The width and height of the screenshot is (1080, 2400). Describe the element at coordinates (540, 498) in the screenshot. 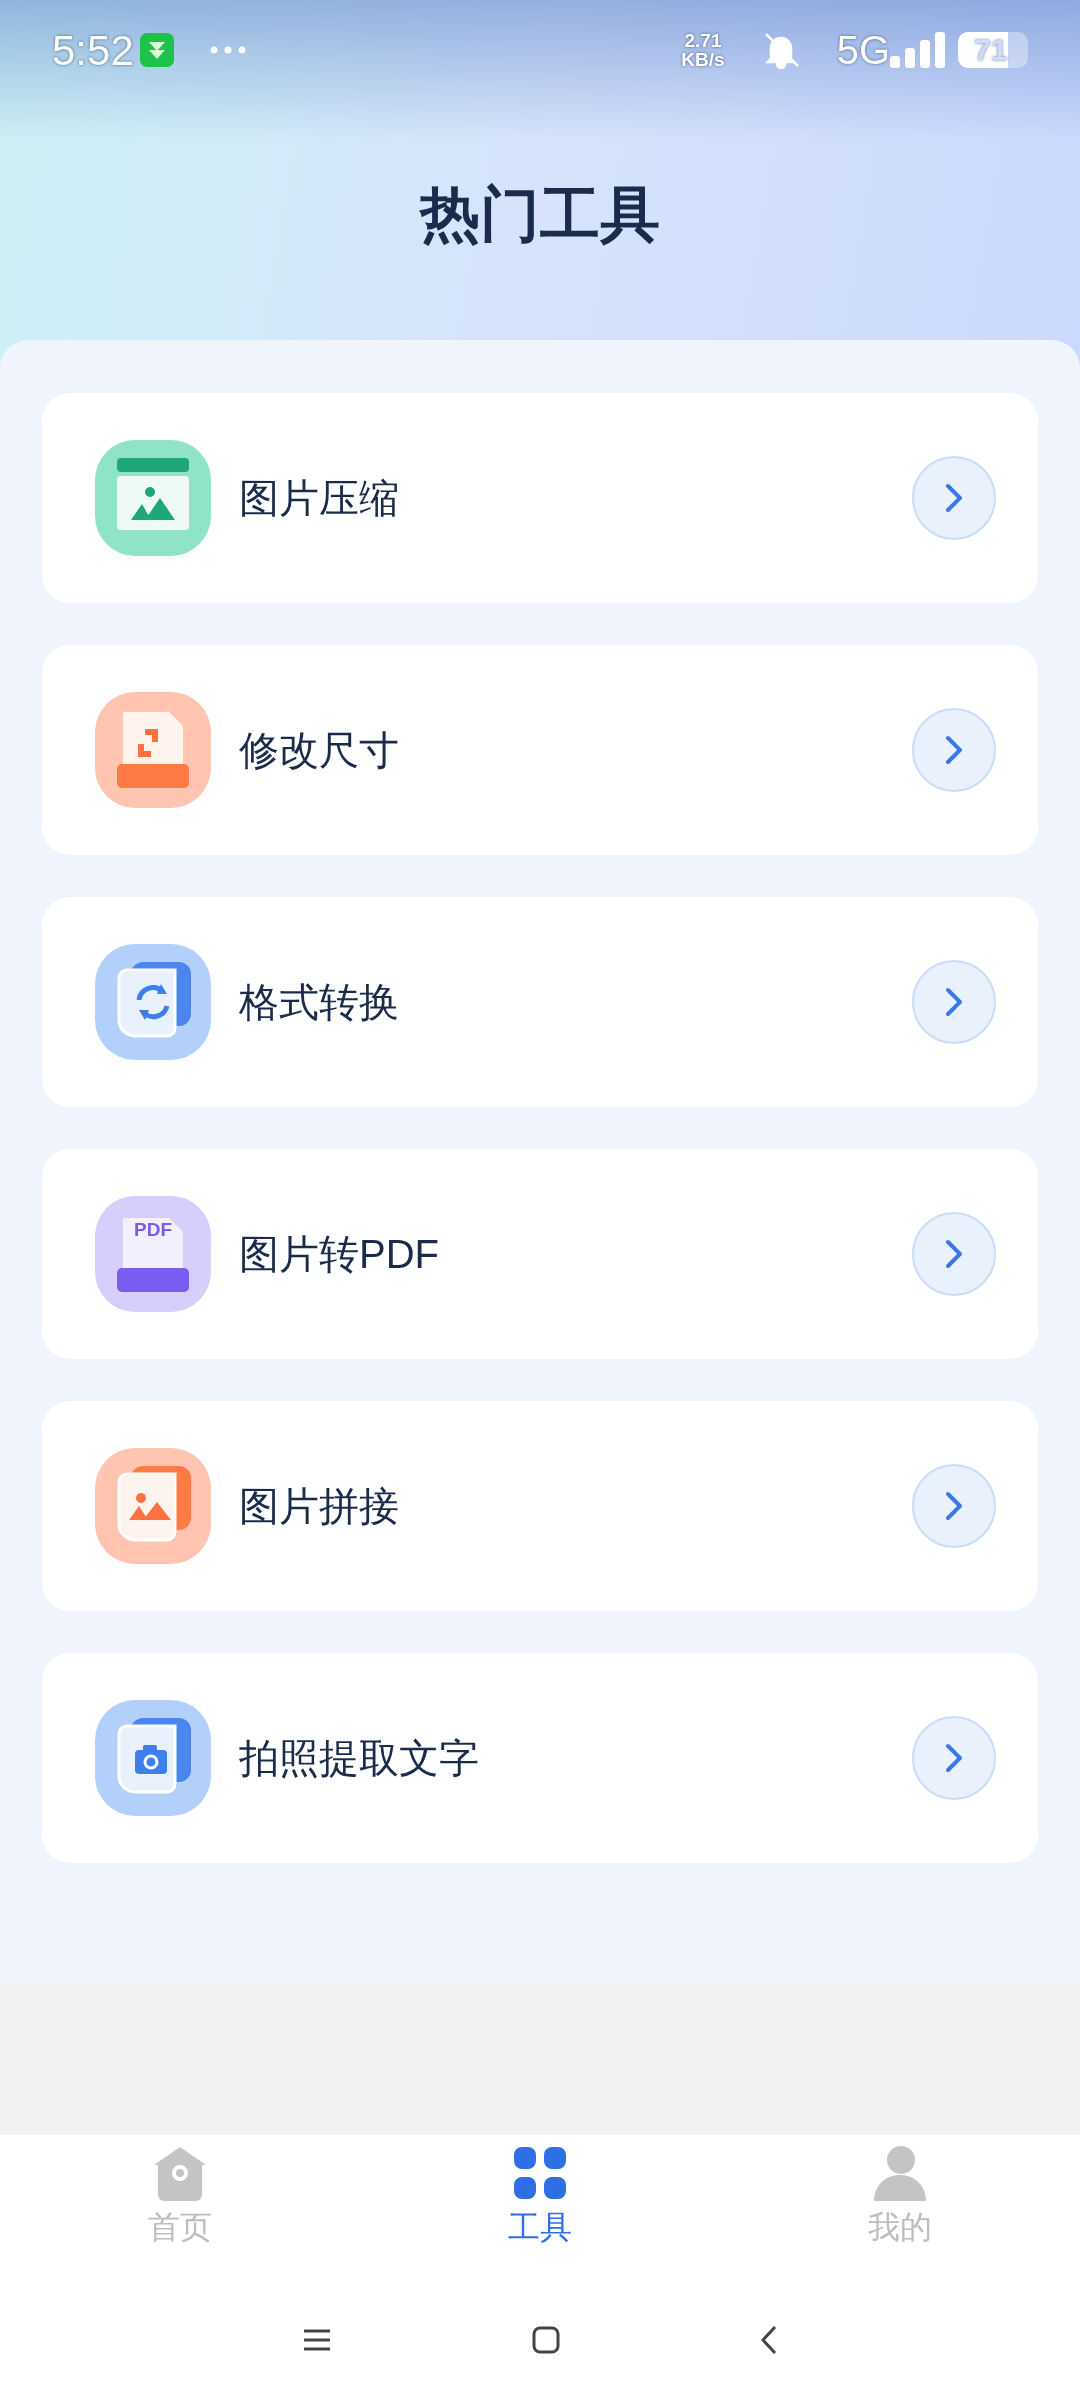

I see `tool-card: 图片压缩` at that location.